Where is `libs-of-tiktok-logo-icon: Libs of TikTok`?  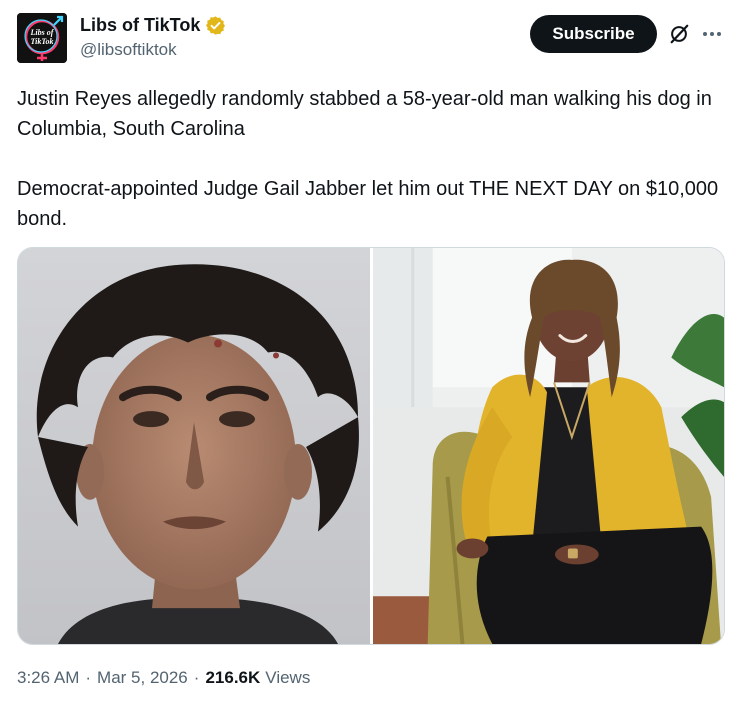
libs-of-tiktok-logo-icon: Libs of TikTok is located at coordinates (42, 38).